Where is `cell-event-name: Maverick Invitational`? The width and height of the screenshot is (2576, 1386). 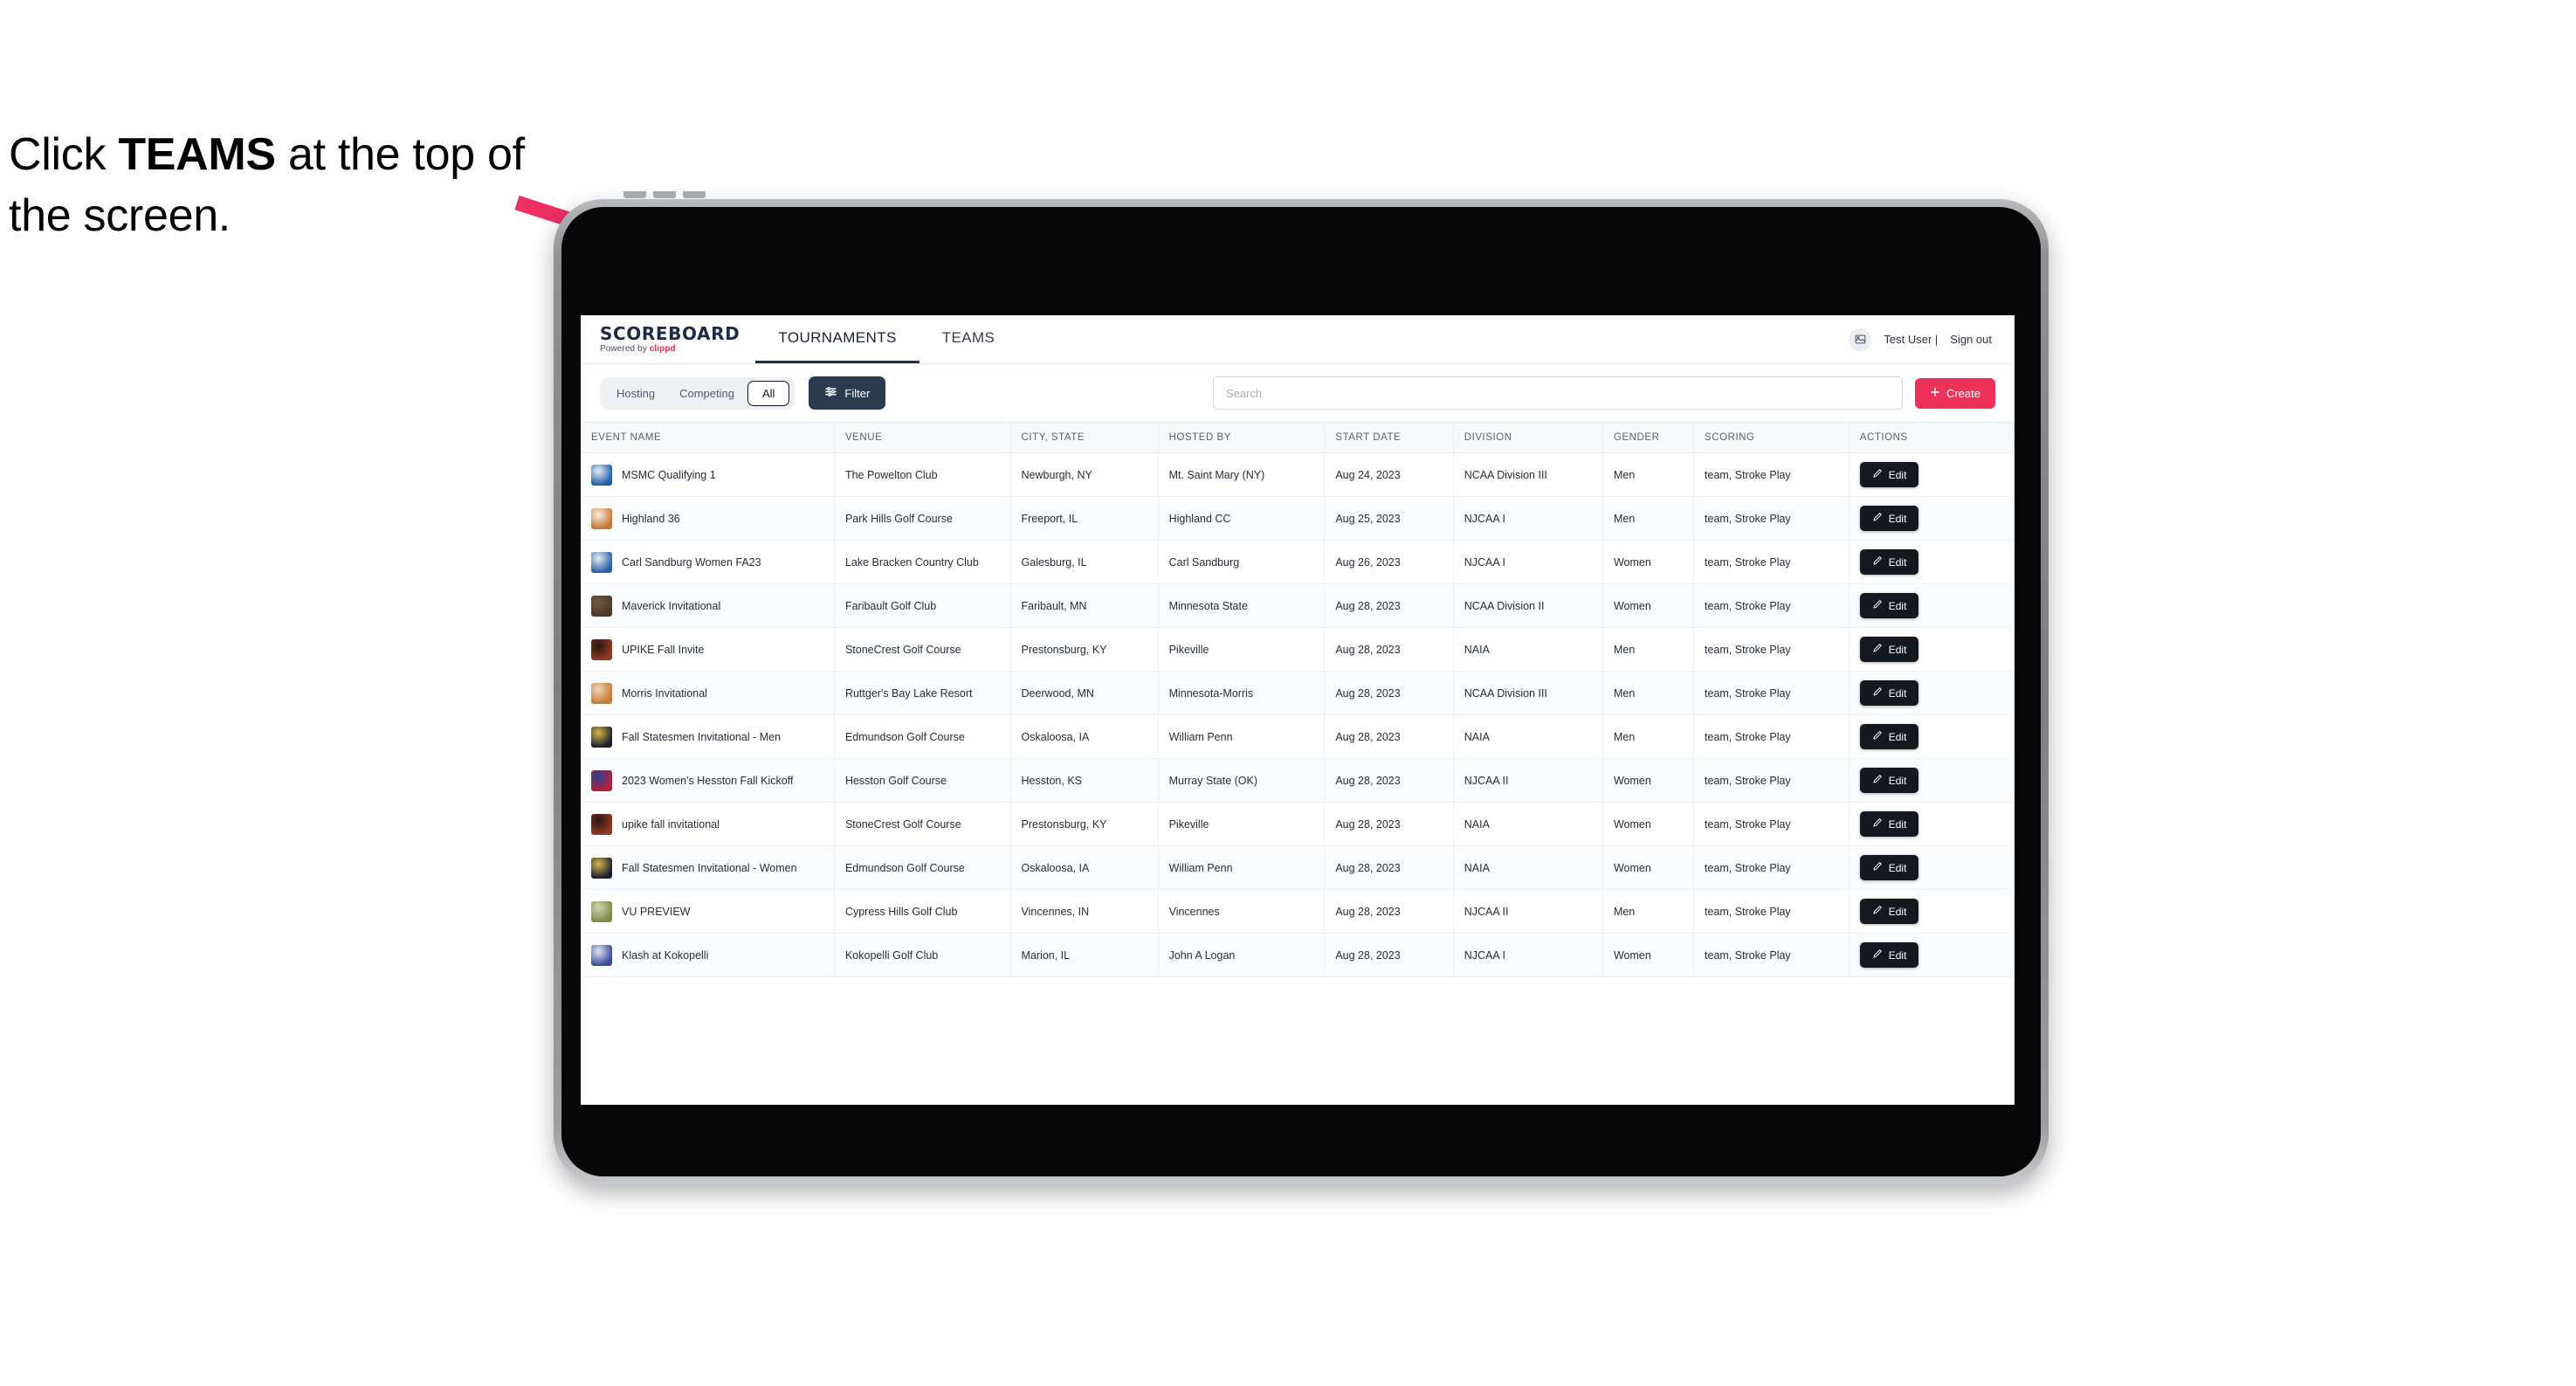 cell-event-name: Maverick Invitational is located at coordinates (708, 606).